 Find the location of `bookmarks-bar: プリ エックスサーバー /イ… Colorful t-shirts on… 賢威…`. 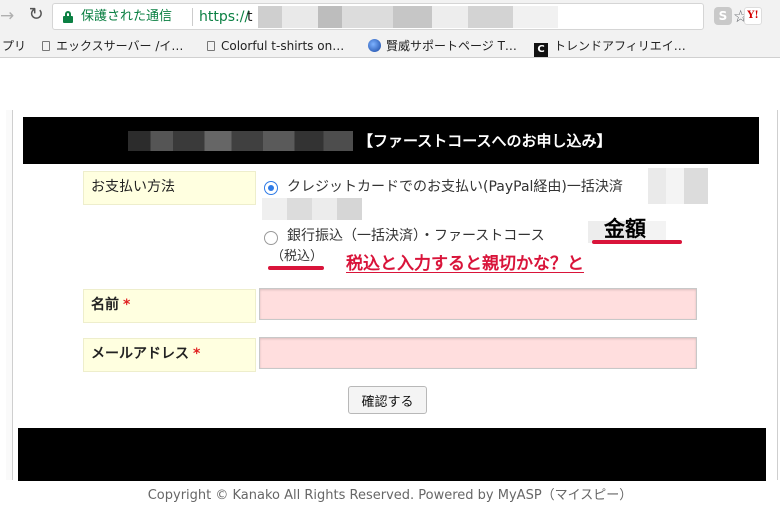

bookmarks-bar: プリ エックスサーバー /イ… Colorful t-shirts on… 賢威… is located at coordinates (390, 46).